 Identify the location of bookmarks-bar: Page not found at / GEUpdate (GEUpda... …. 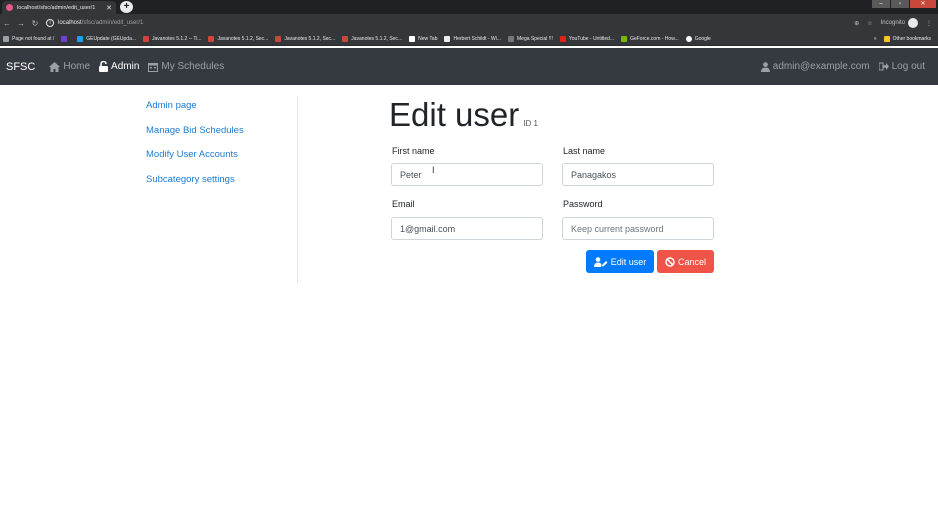
(469, 39).